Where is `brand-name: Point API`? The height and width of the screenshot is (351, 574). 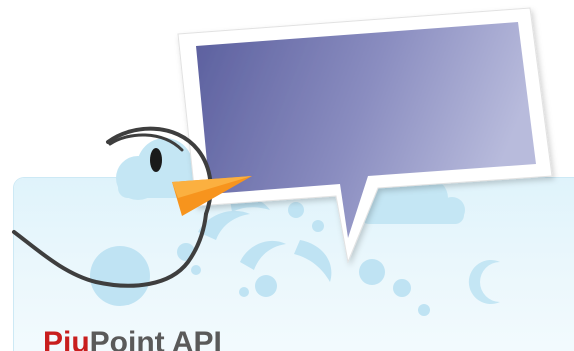 brand-name: Point API is located at coordinates (155, 338).